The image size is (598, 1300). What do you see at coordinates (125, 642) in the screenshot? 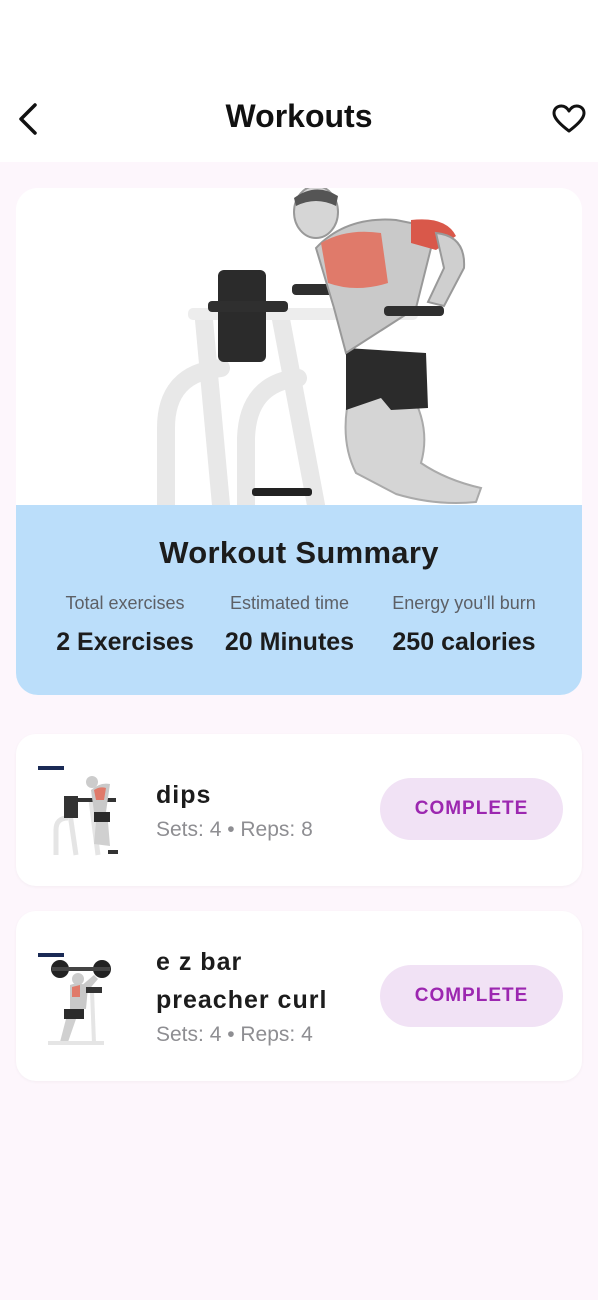
I see `stat-value: 2 Exercises` at bounding box center [125, 642].